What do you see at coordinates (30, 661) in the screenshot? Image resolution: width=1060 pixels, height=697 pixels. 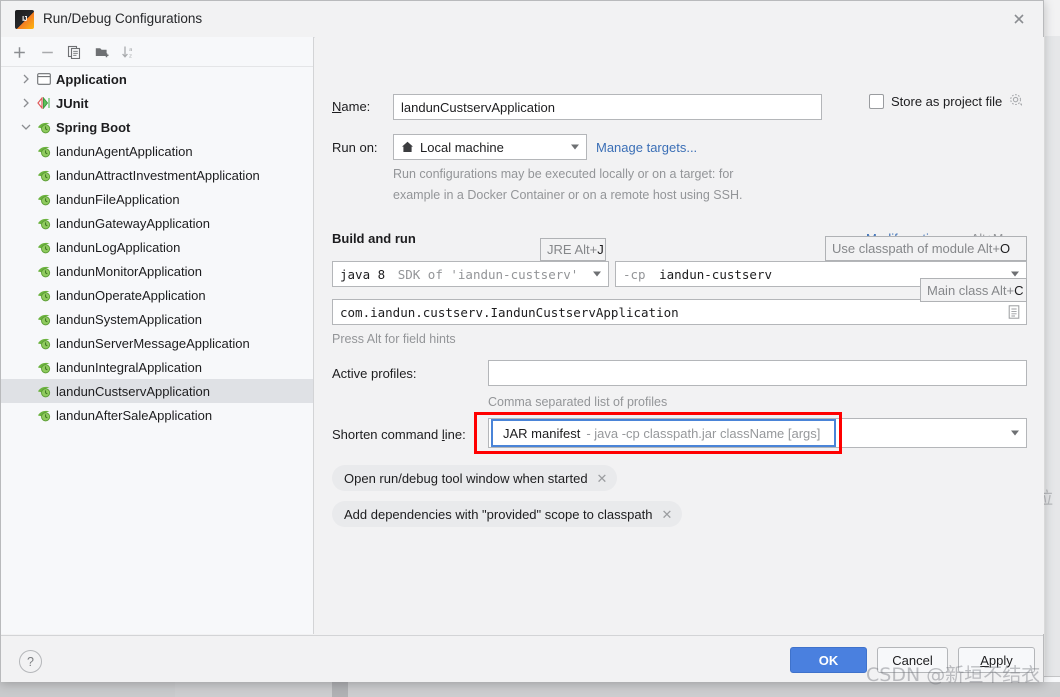 I see `help-button: ?` at bounding box center [30, 661].